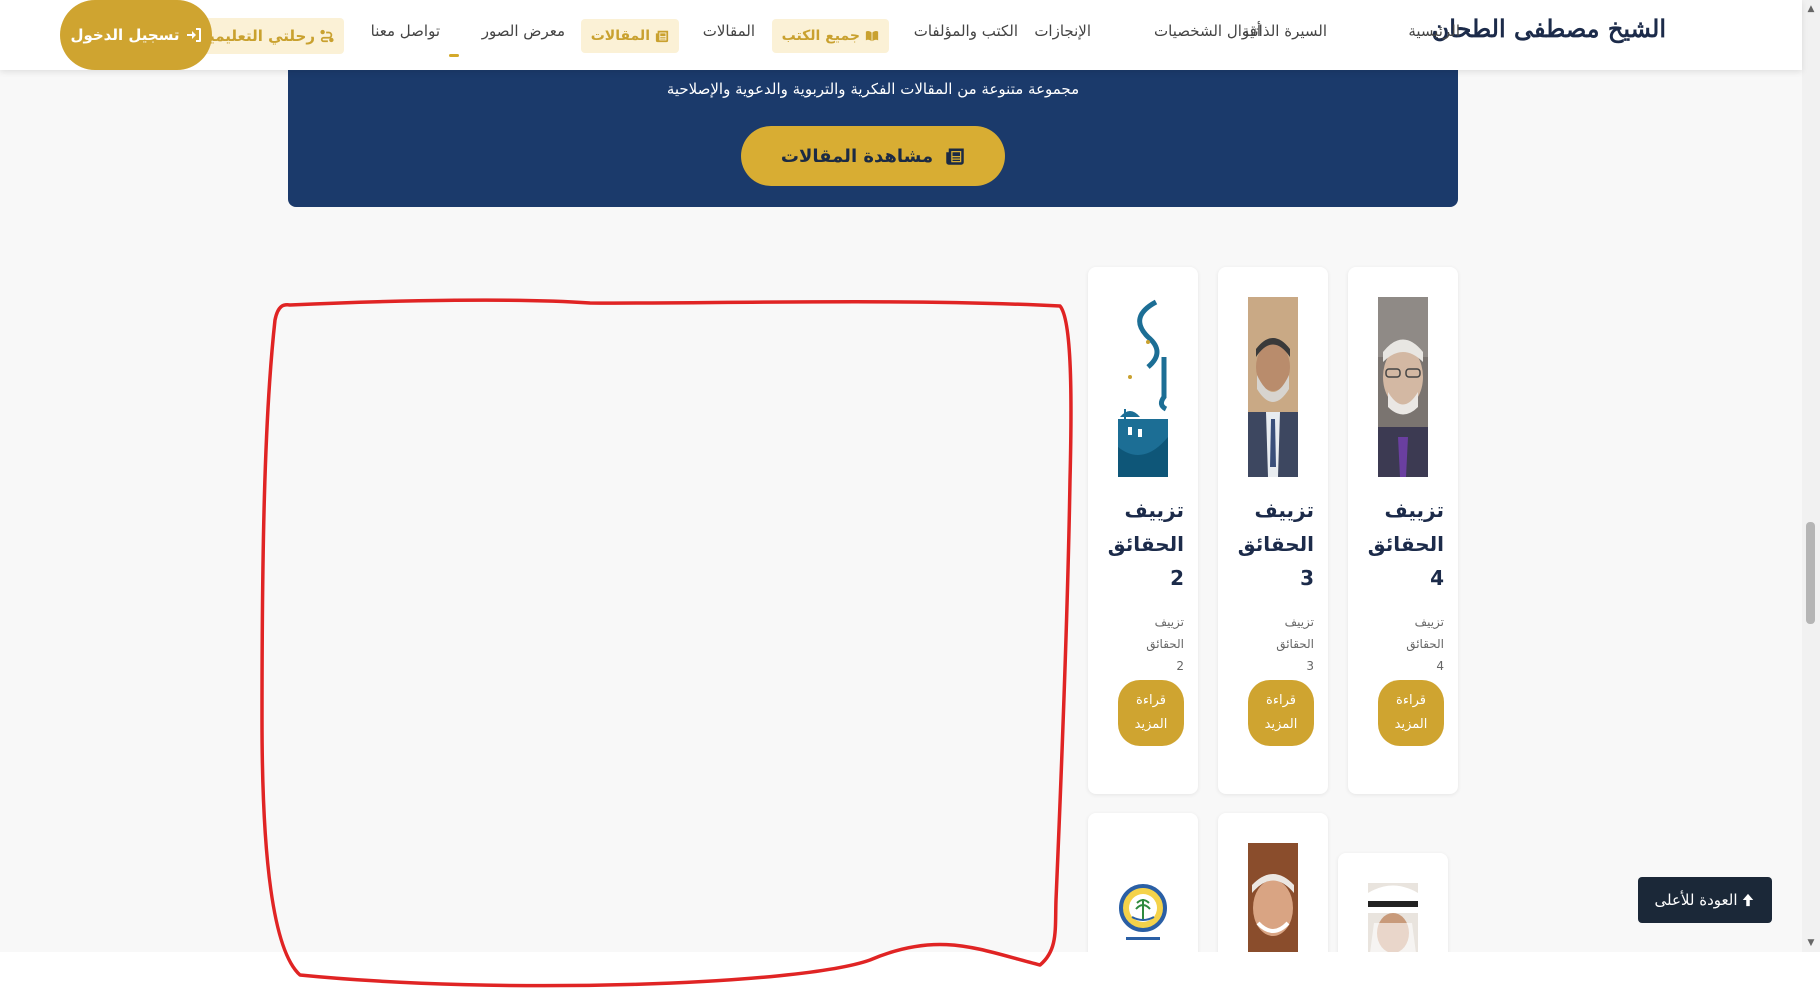 Image resolution: width=1820 pixels, height=995 pixels. I want to click on nav-item-quotes: أقوال الشخصيات, so click(1207, 31).